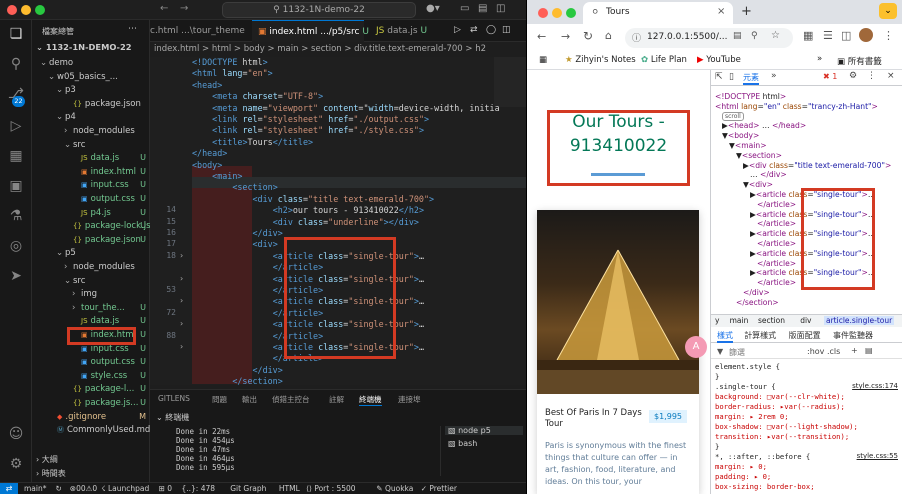  What do you see at coordinates (751, 78) in the screenshot?
I see `tab-elements: 元素` at bounding box center [751, 78].